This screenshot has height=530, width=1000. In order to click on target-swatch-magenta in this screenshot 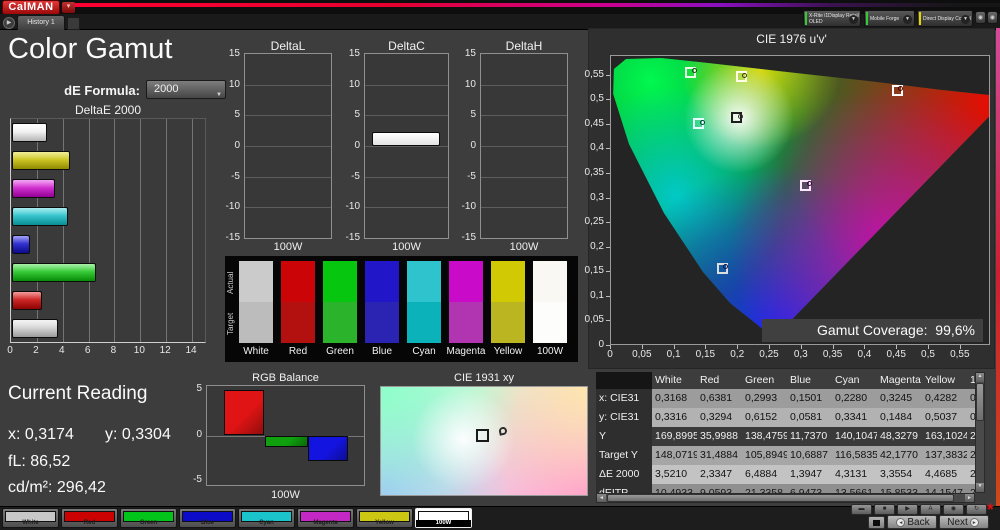, I will do `click(466, 322)`.